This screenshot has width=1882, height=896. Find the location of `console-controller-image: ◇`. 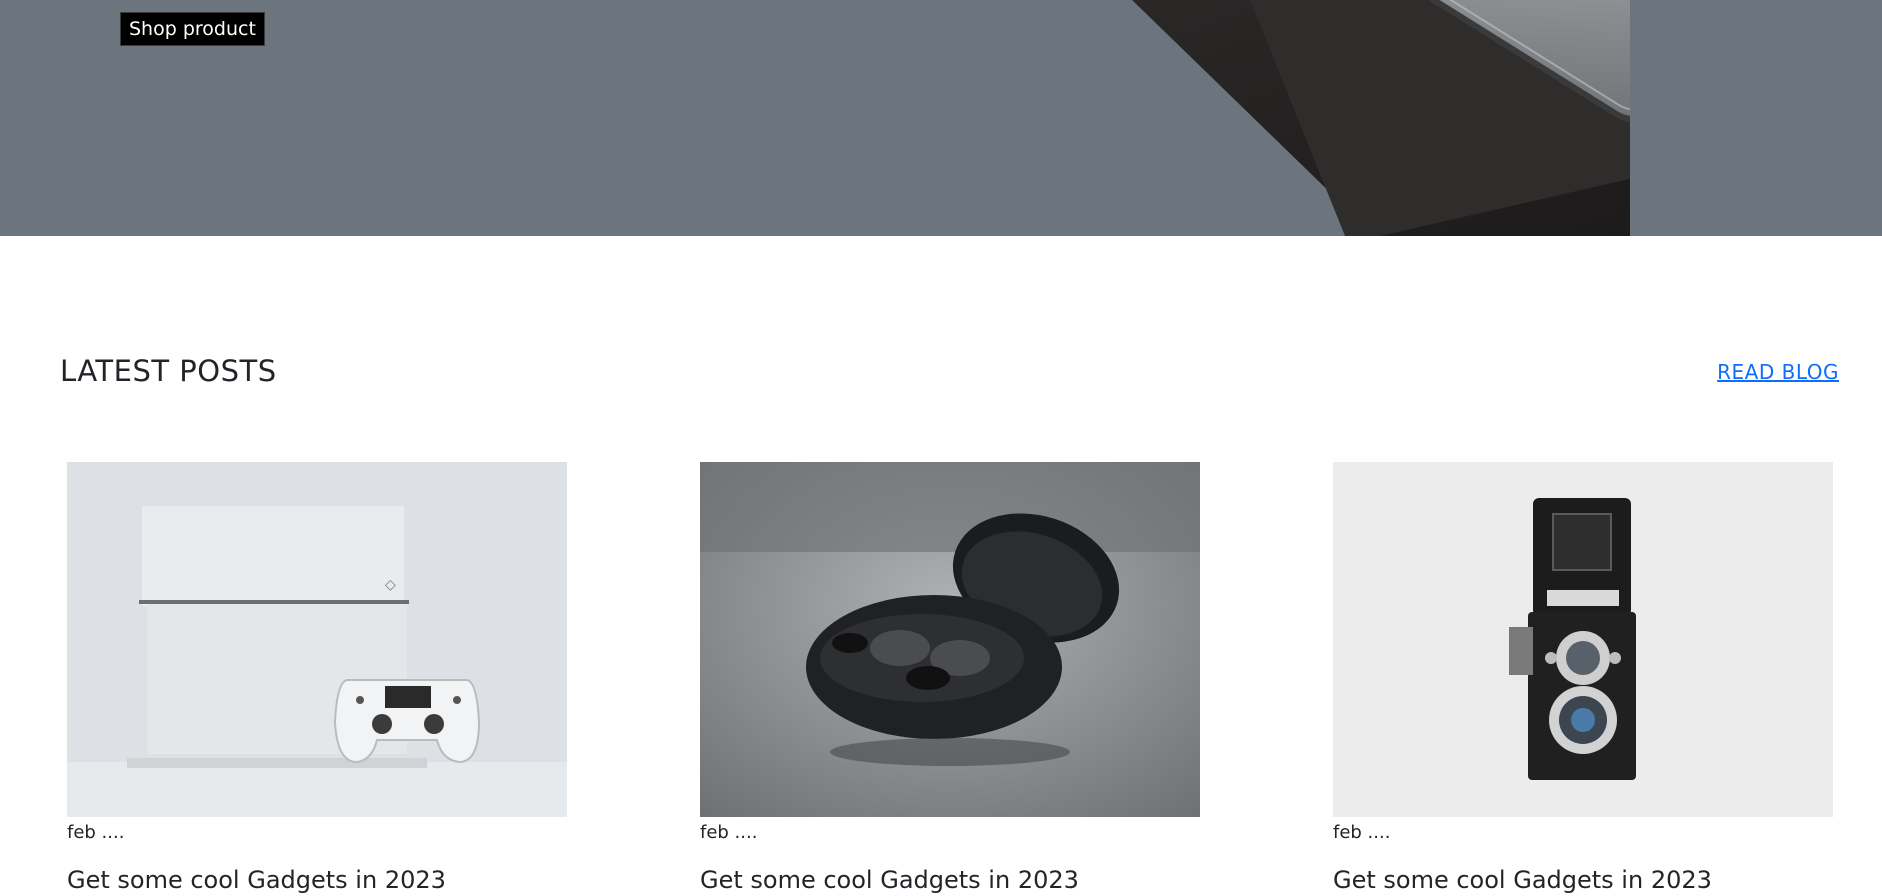

console-controller-image: ◇ is located at coordinates (317, 639).